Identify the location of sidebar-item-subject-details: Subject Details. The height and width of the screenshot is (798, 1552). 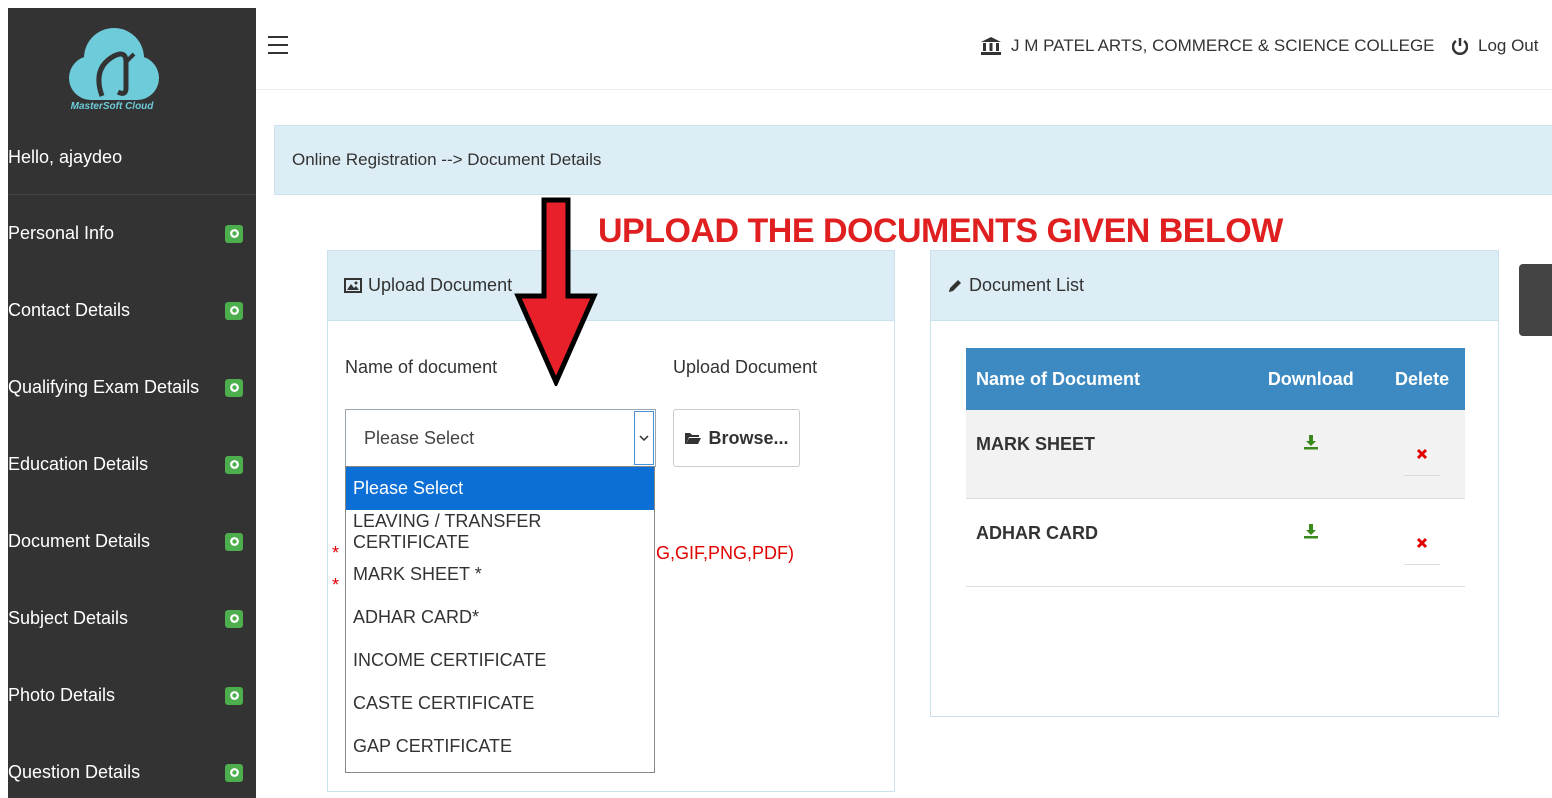
(132, 618).